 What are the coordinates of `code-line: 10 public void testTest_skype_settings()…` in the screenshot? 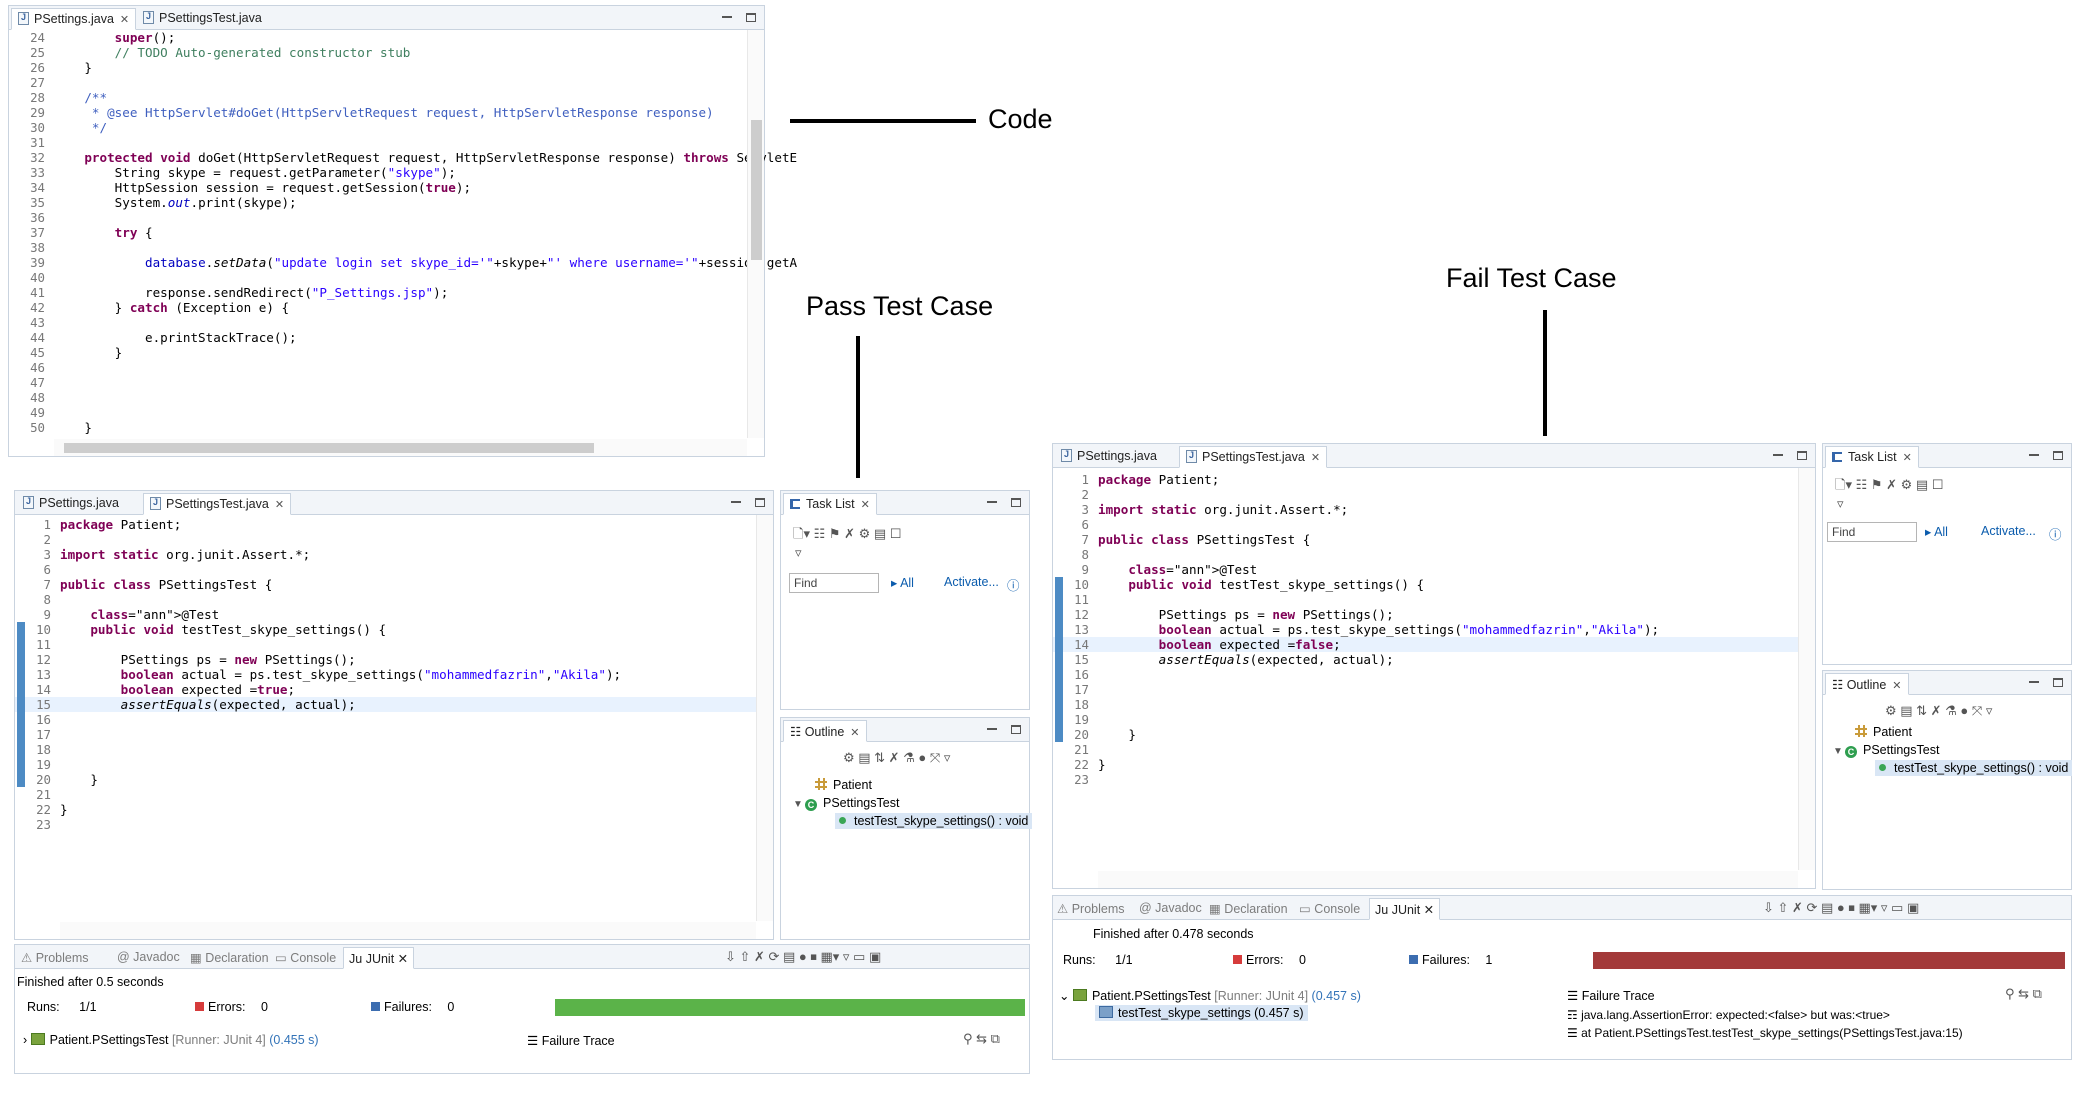 It's located at (394, 629).